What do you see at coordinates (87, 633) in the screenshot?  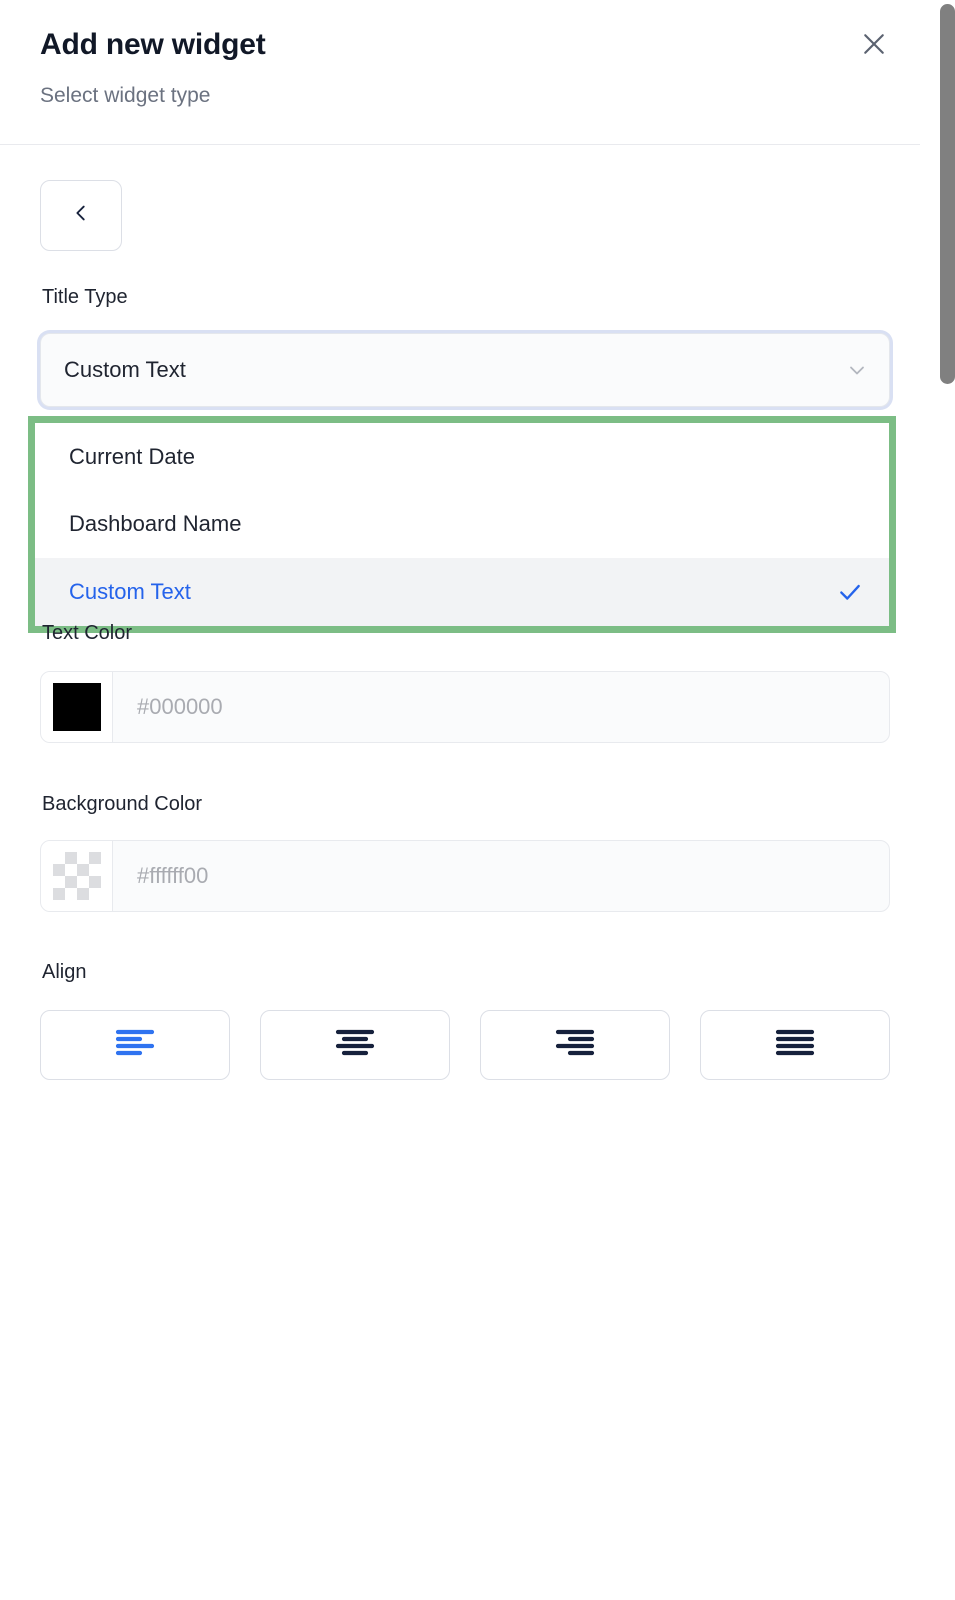 I see `text-color-label: Text Color` at bounding box center [87, 633].